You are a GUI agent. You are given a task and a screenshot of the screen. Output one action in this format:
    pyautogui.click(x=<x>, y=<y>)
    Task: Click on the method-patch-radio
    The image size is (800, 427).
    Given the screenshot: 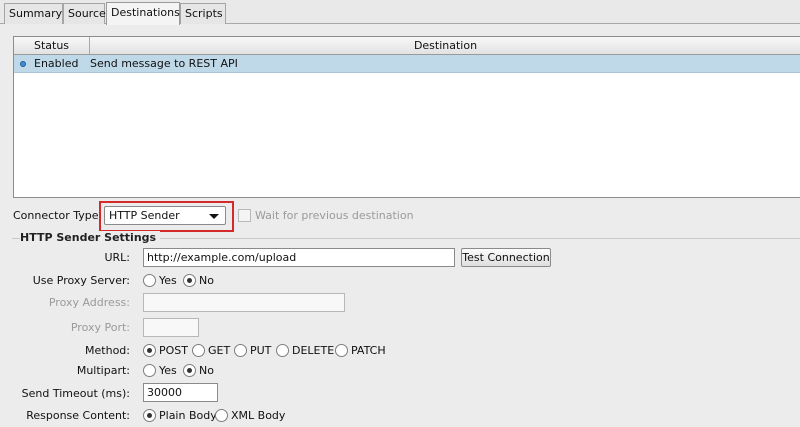 What is the action you would take?
    pyautogui.click(x=341, y=350)
    